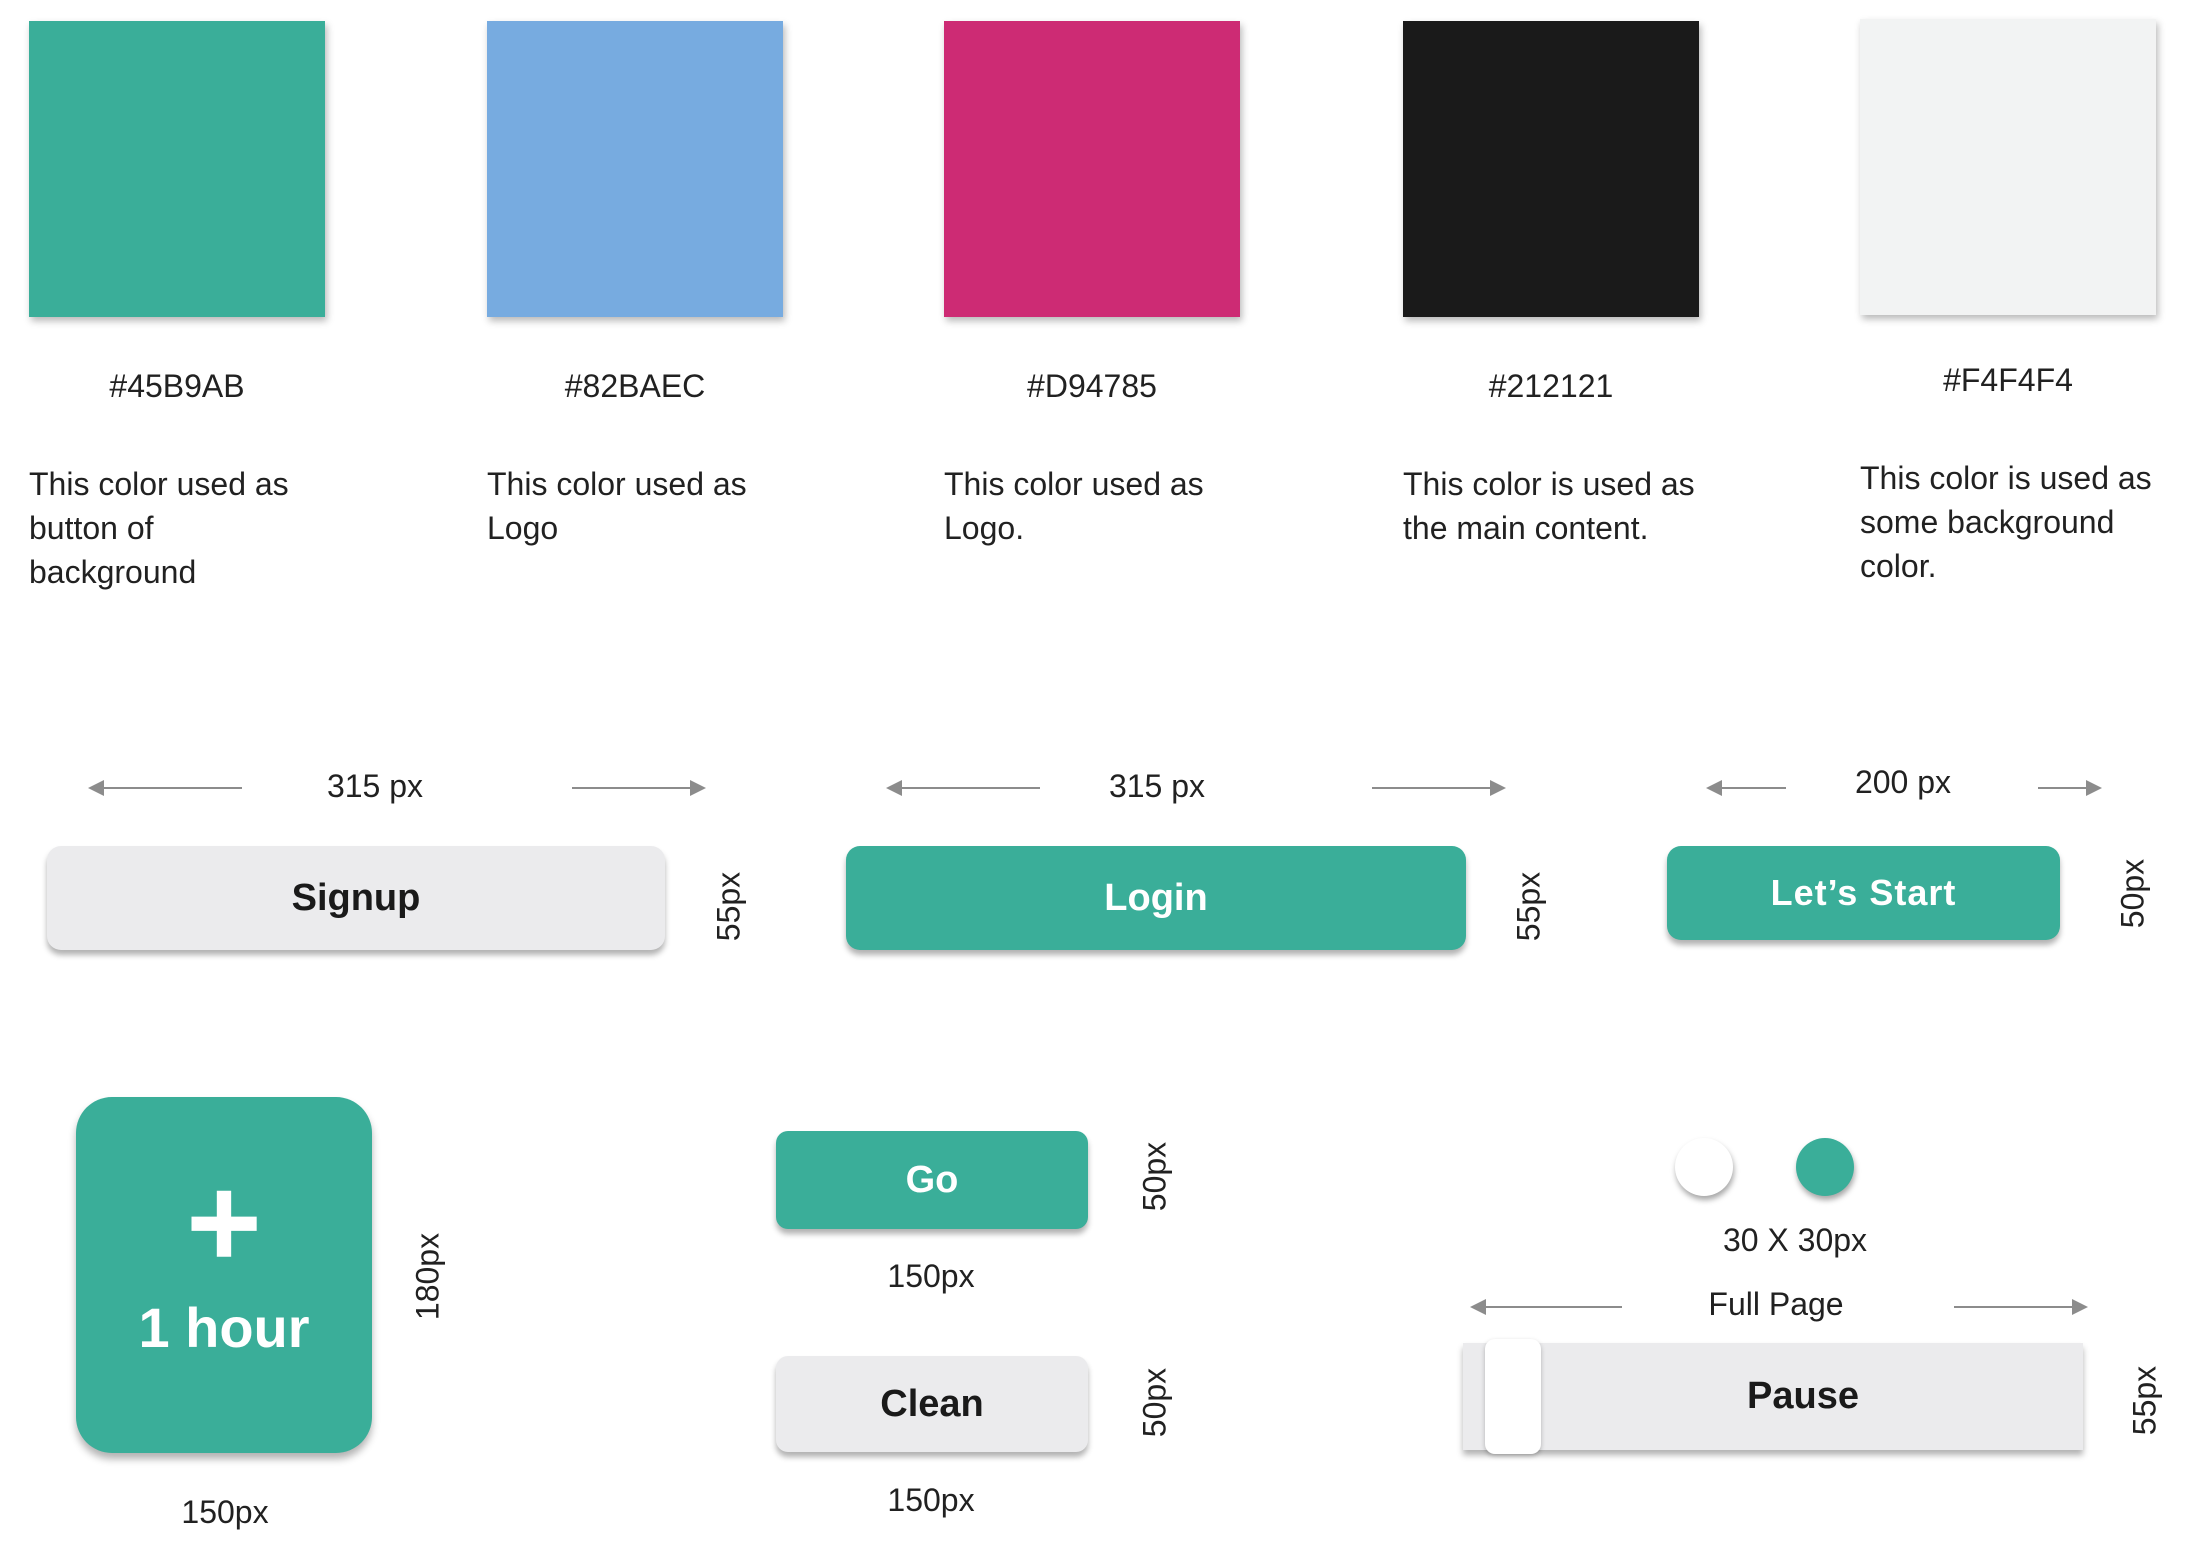 The image size is (2190, 1542). I want to click on size-label: 30 X 30px, so click(1795, 1240).